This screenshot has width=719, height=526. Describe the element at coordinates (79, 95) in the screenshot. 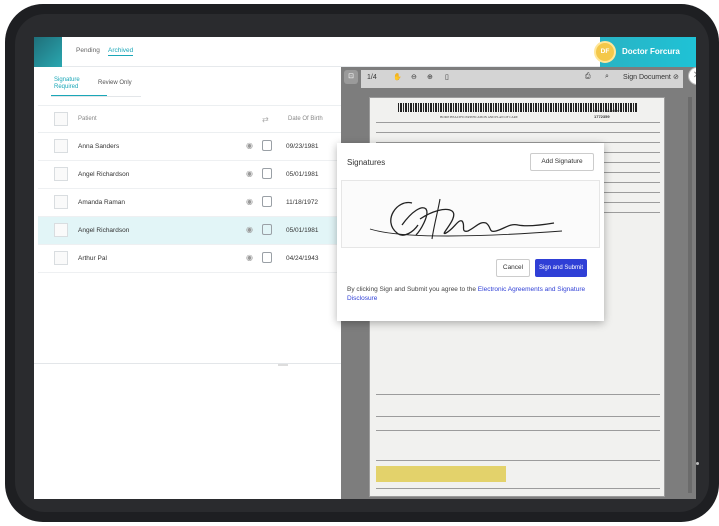

I see `active-tab-indicator` at that location.